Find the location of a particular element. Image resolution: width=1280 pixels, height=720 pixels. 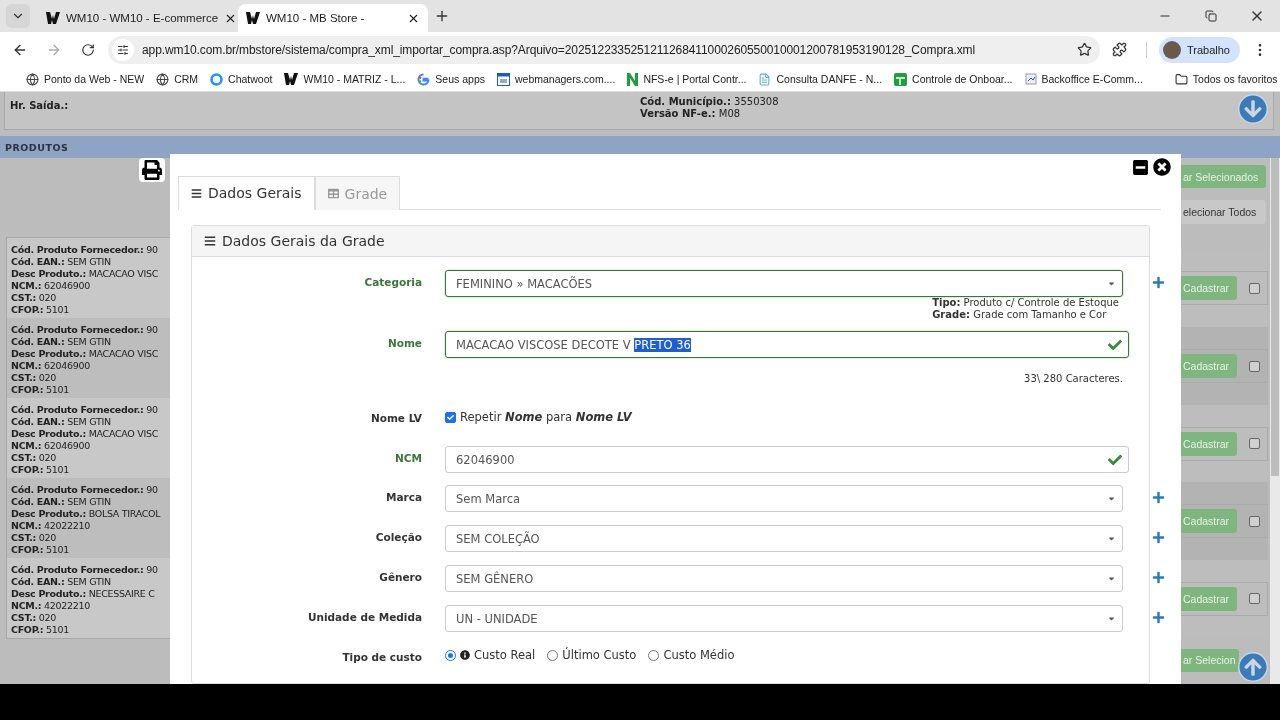

field-label: Nome is located at coordinates (404, 342).